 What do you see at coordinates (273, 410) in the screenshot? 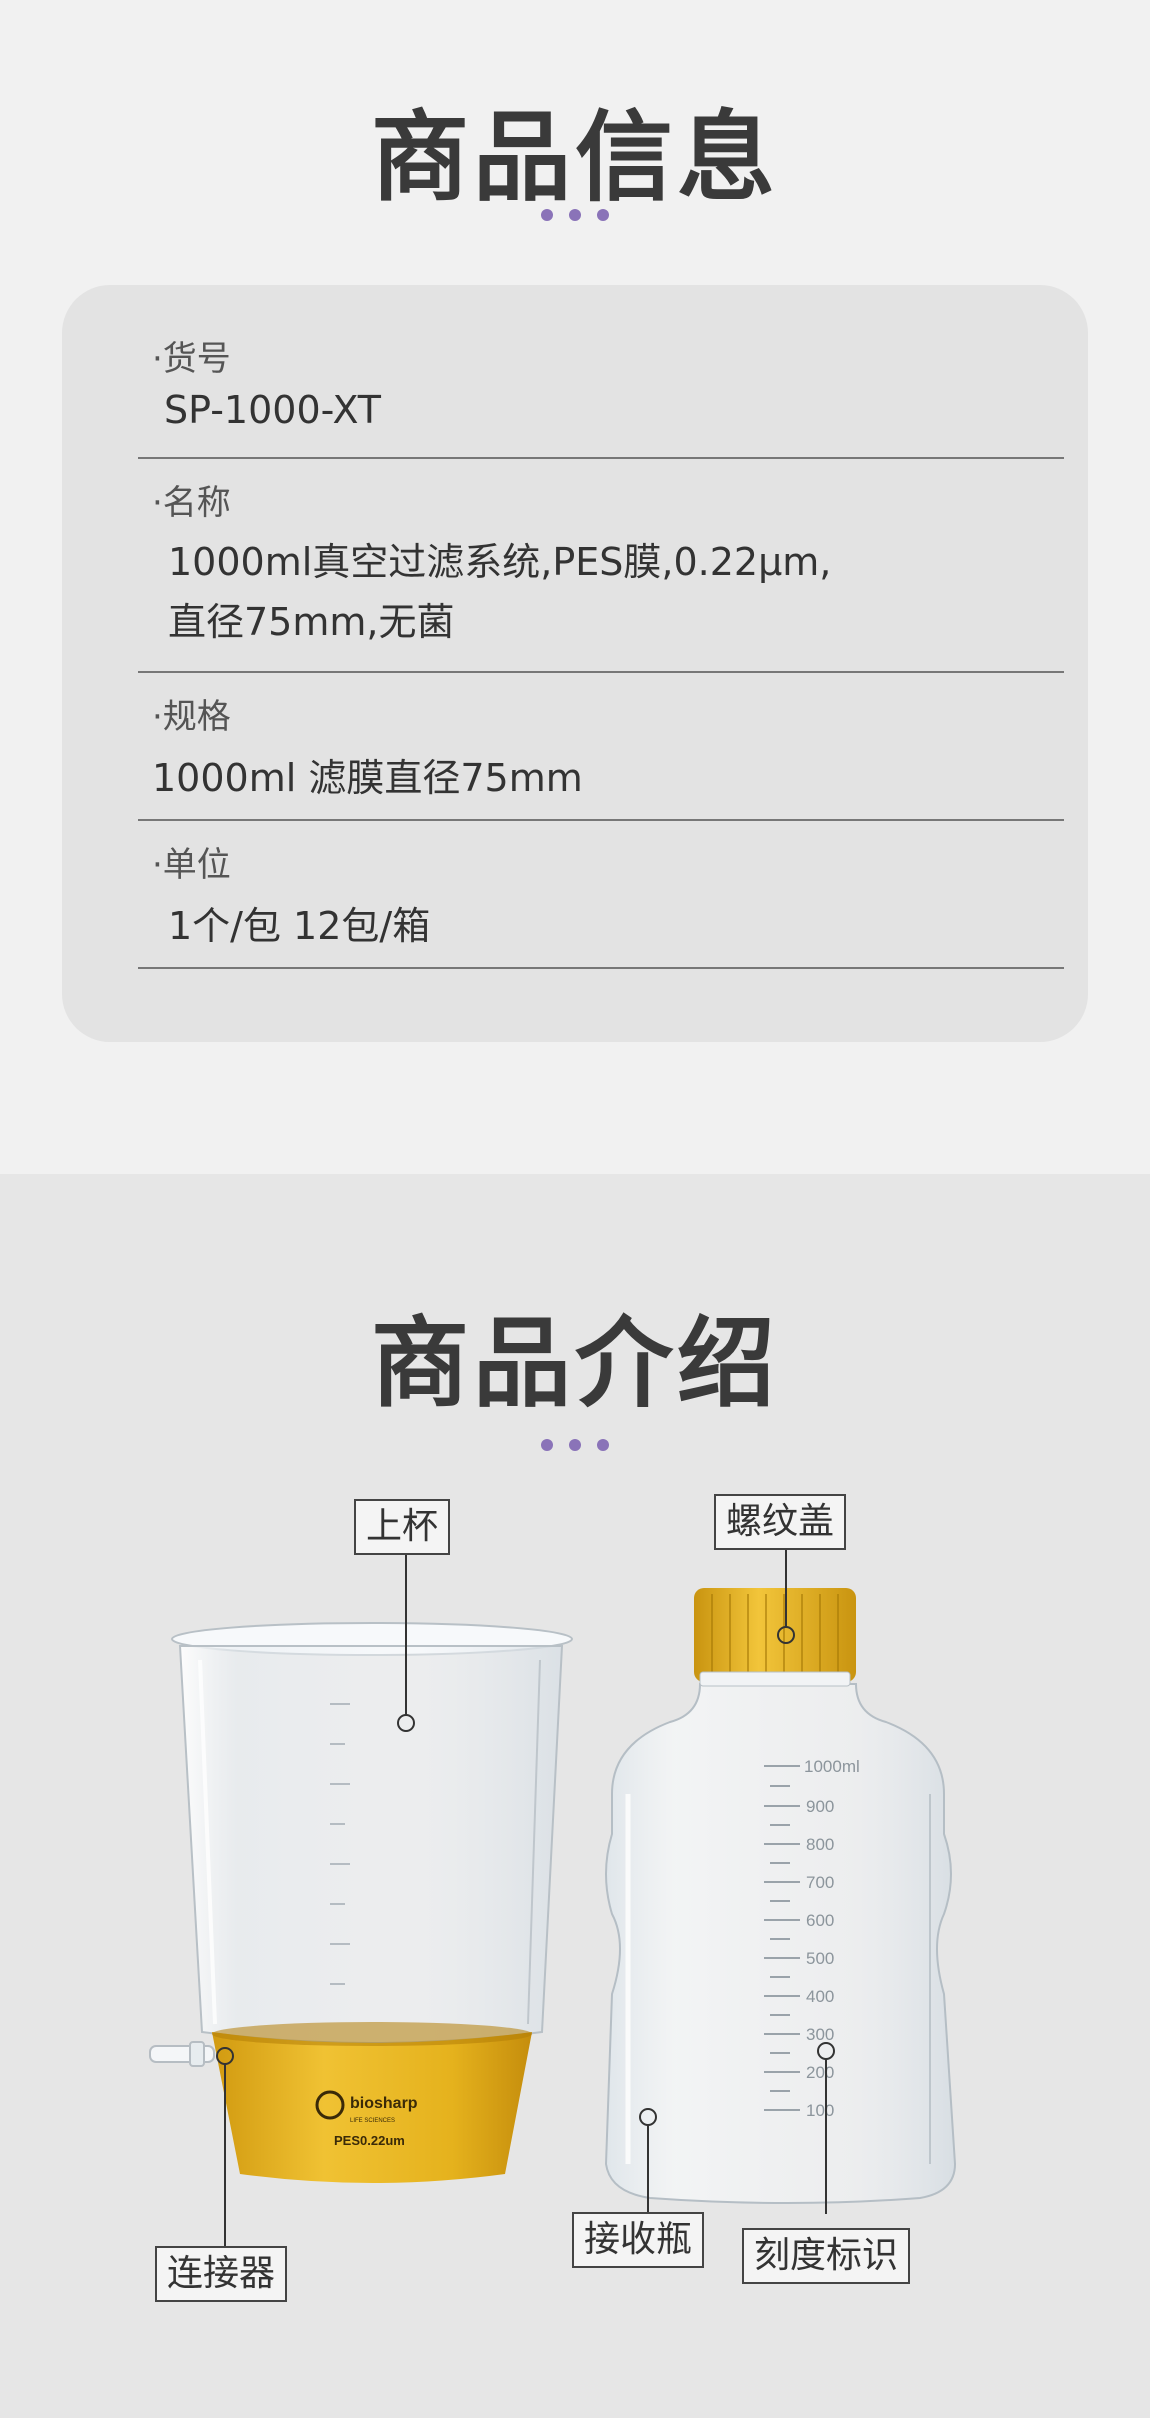
I see `info-value: SP-1000-XT` at bounding box center [273, 410].